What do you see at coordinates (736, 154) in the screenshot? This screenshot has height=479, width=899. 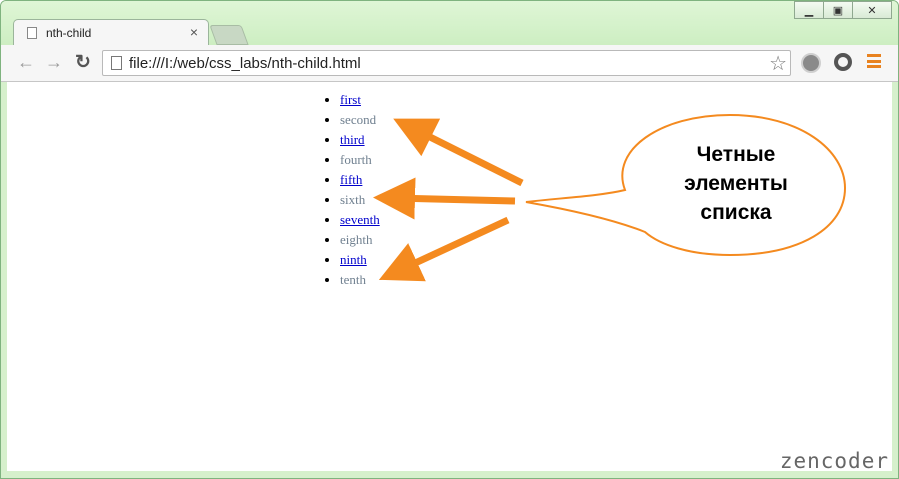 I see `callout-line: Четные` at bounding box center [736, 154].